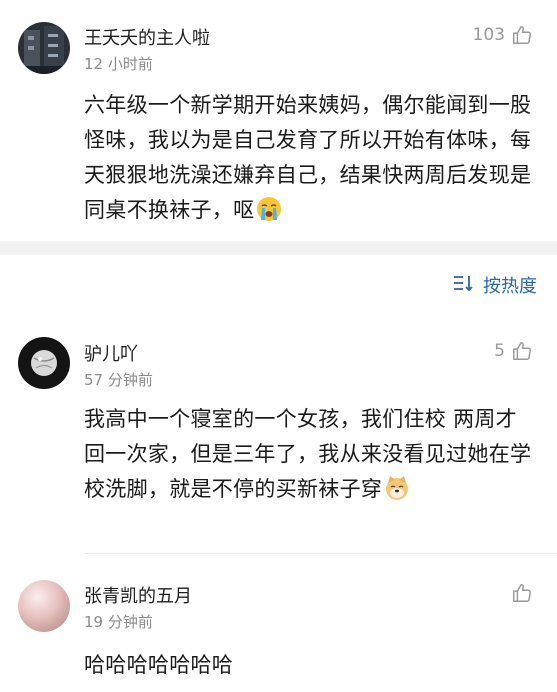  I want to click on like-count: 103, so click(488, 35).